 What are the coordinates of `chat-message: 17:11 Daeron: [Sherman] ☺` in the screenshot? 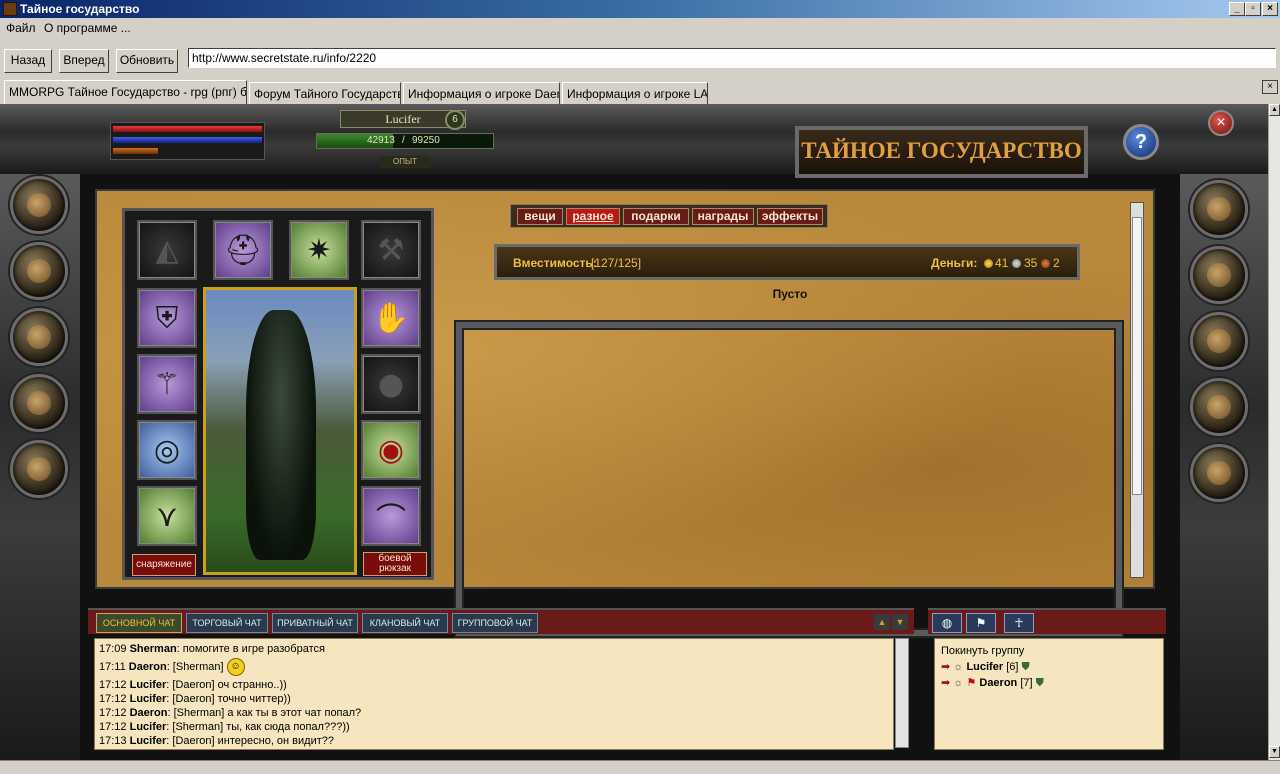 It's located at (494, 667).